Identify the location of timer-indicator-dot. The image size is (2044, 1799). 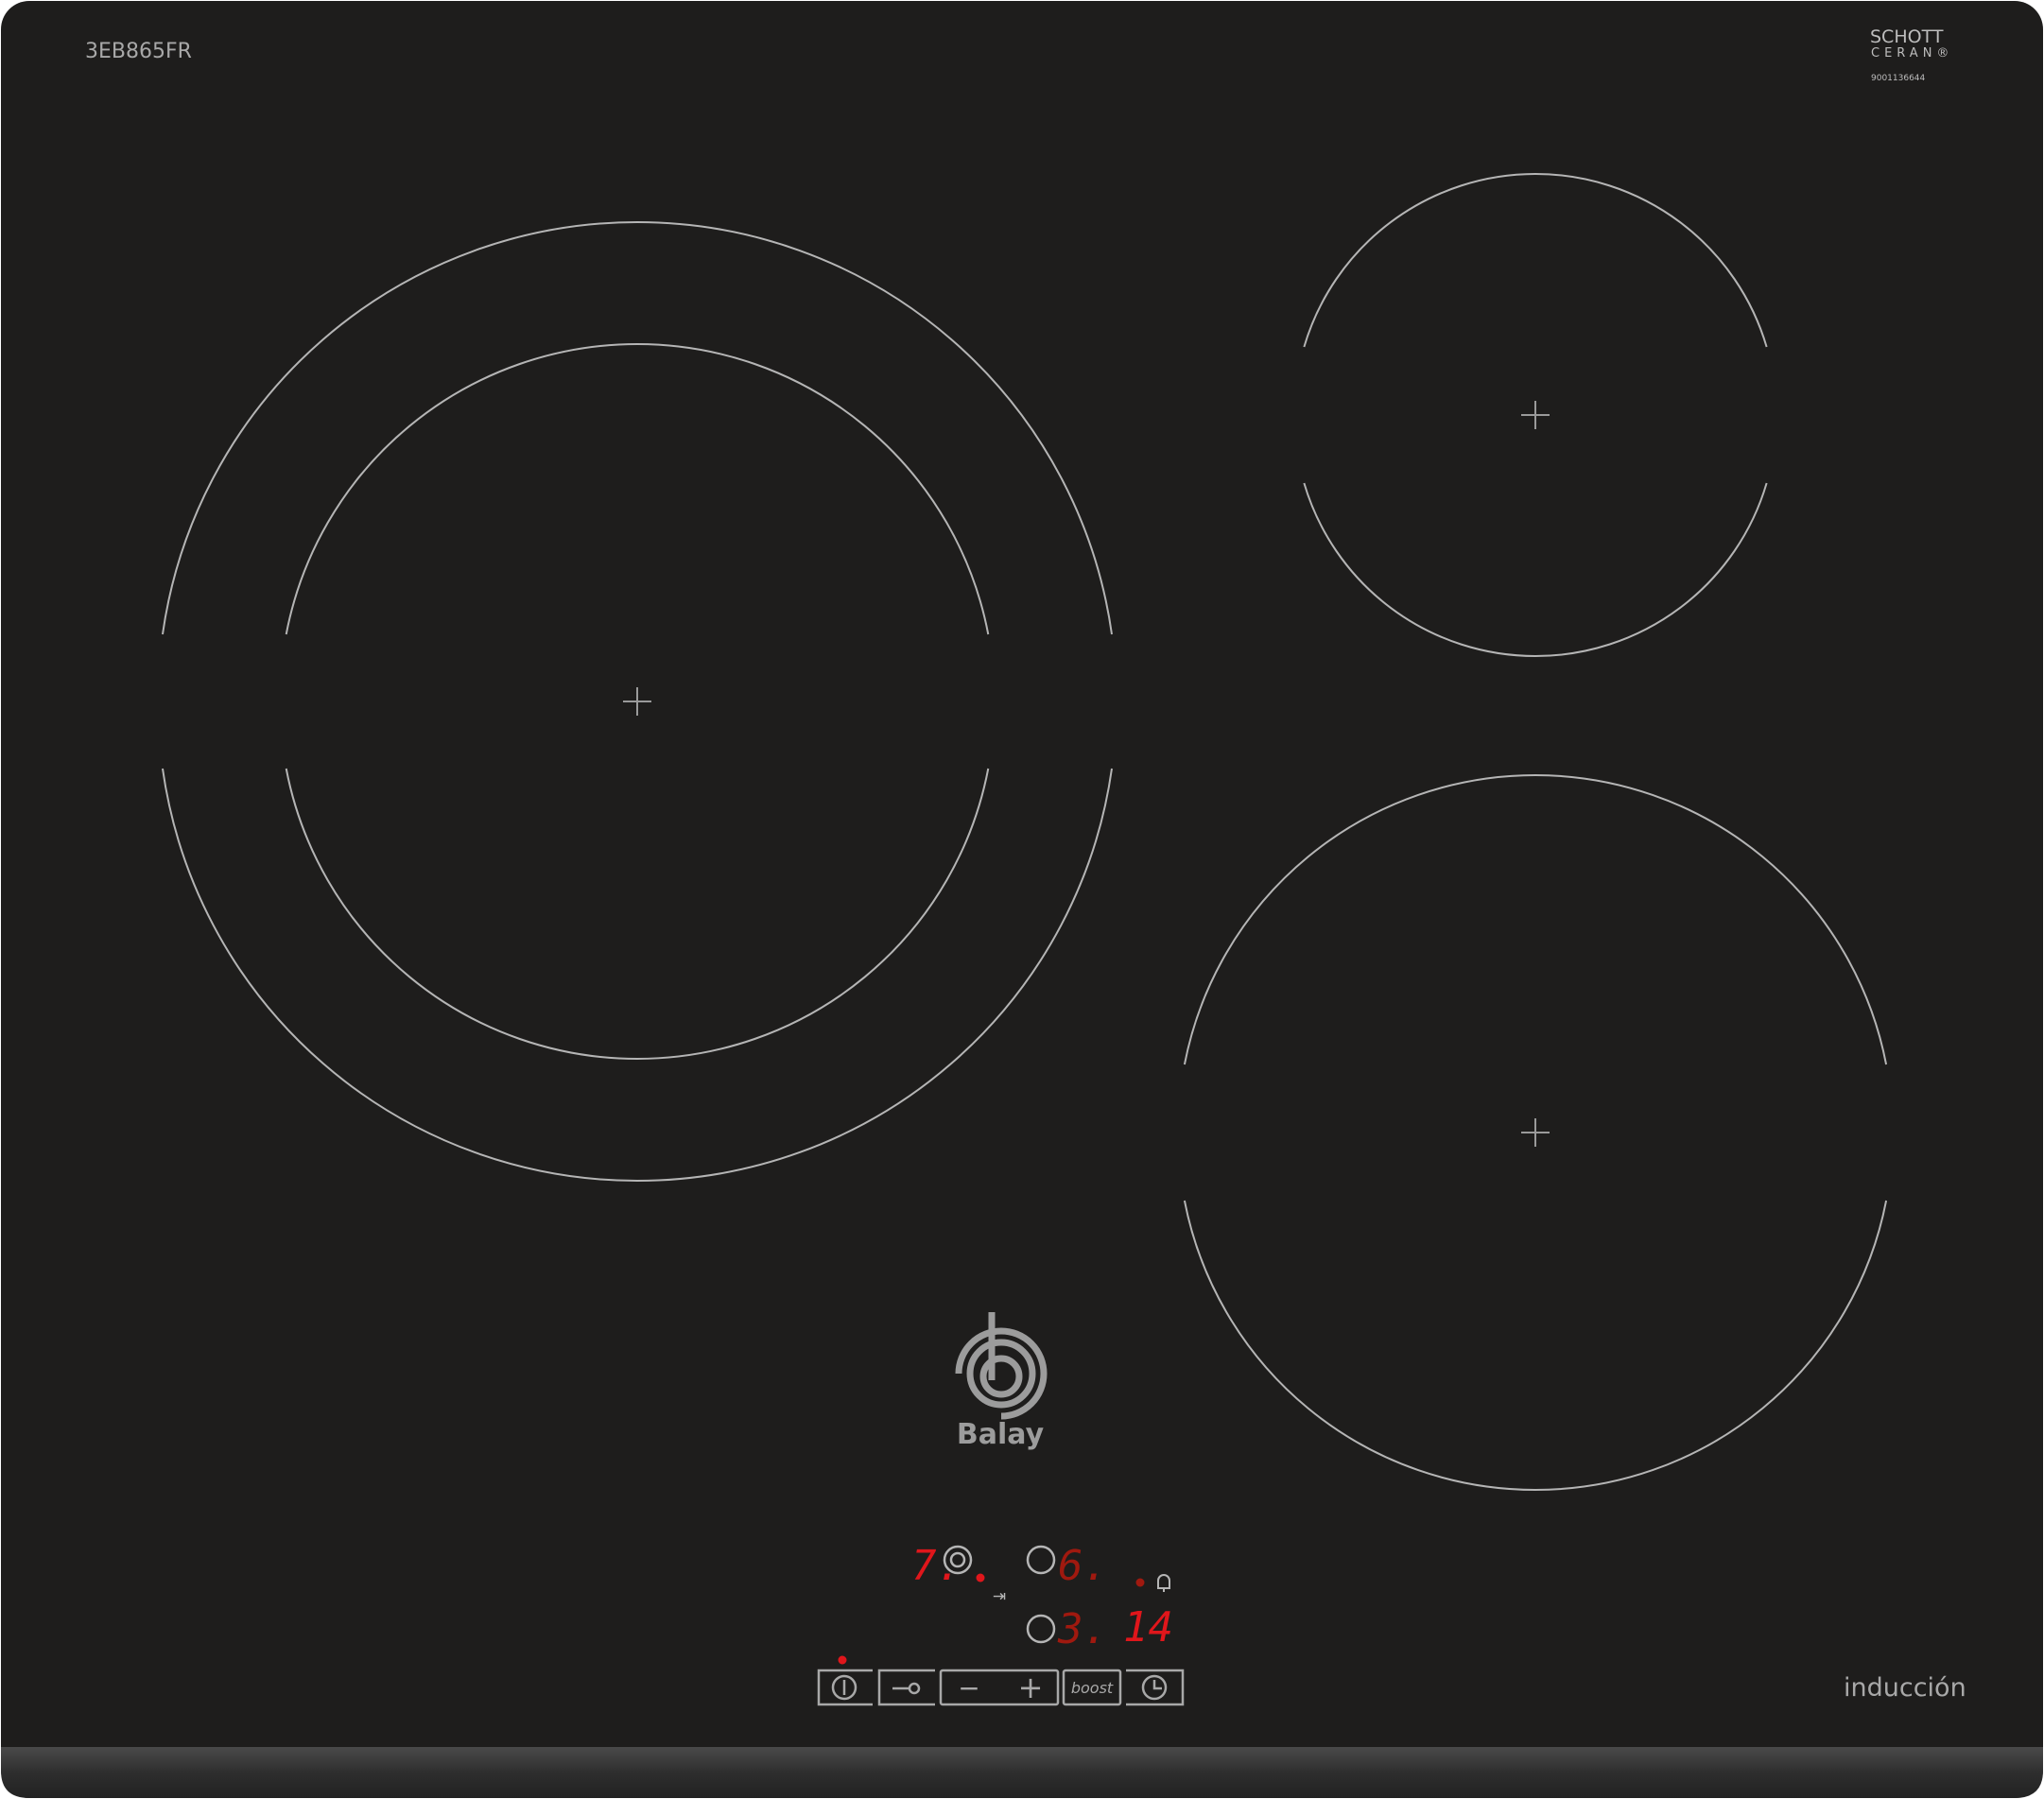
(1140, 1582).